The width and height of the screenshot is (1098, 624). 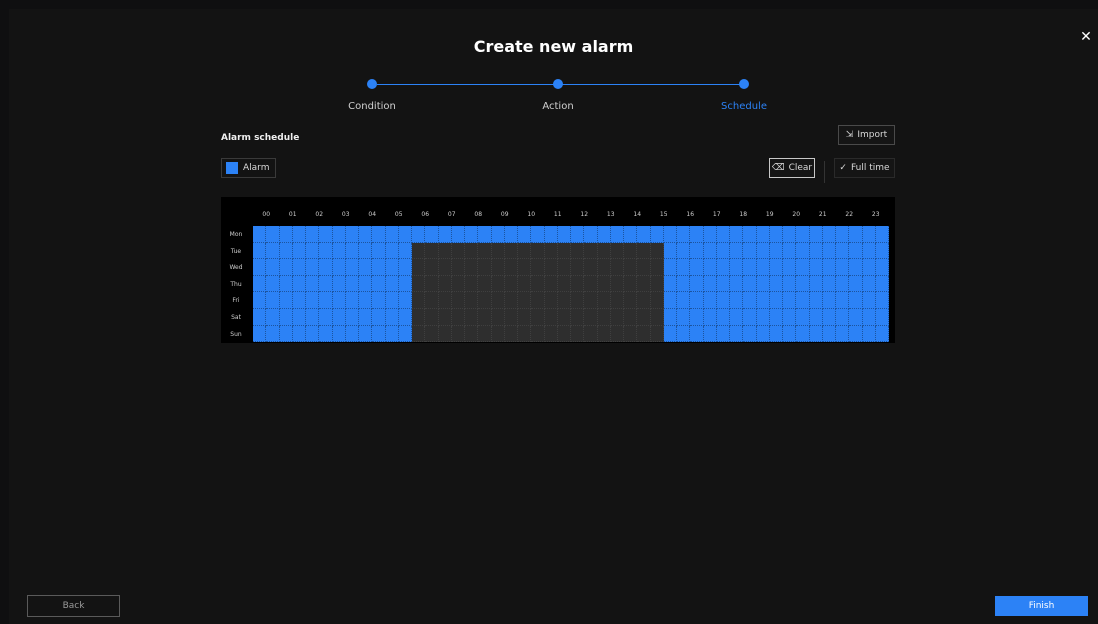 I want to click on step-label-action: Action, so click(x=557, y=106).